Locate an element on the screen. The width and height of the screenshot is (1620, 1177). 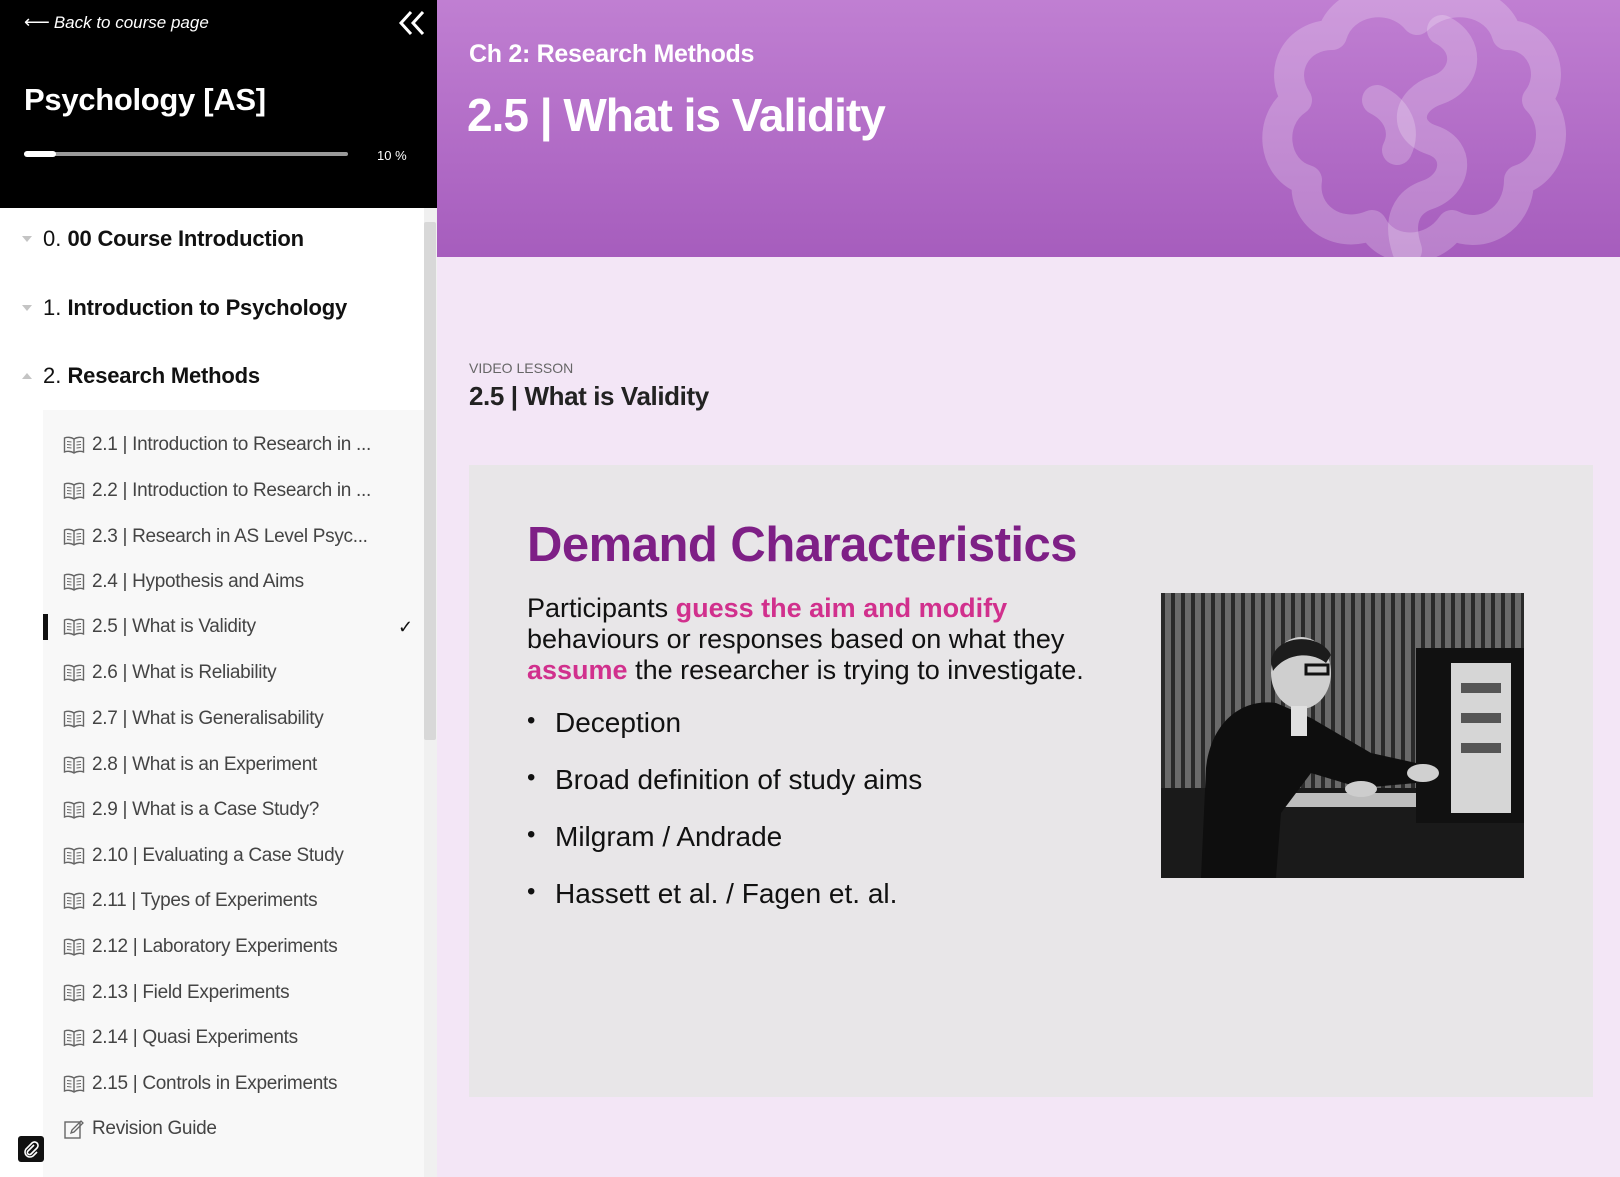
lesson-item: 2.7 | What is Generalisability is located at coordinates (233, 719).